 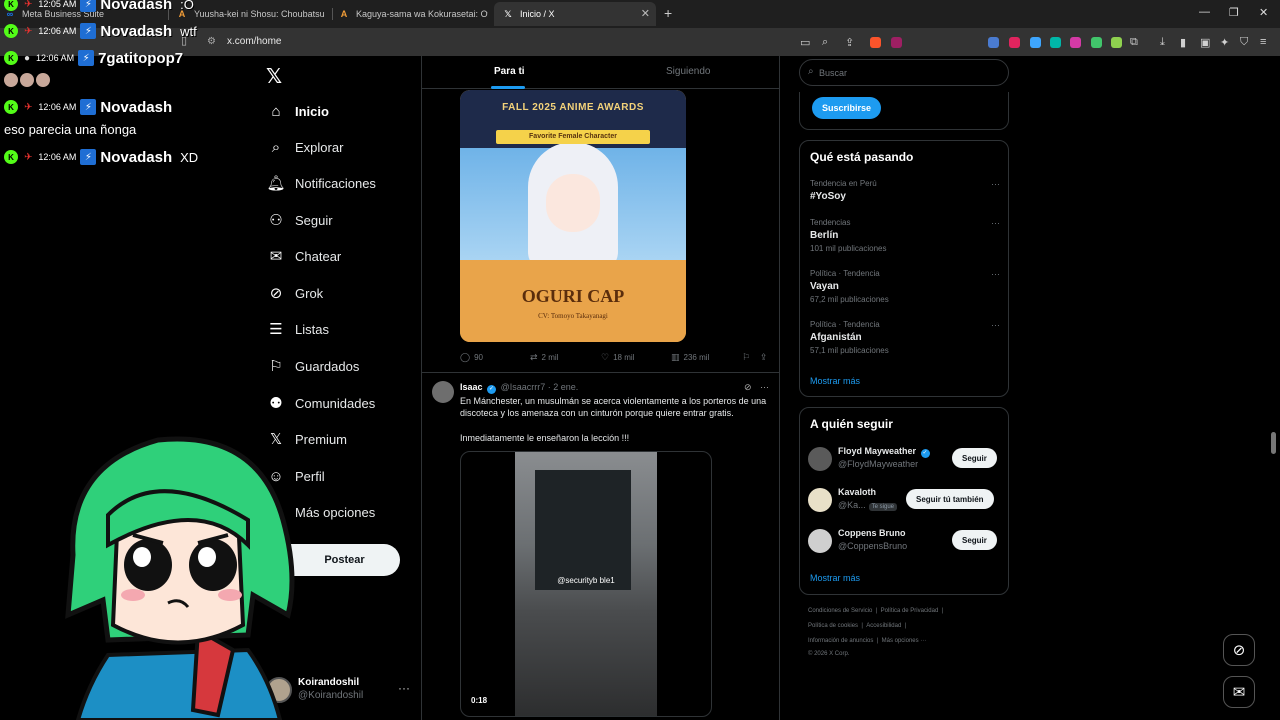 What do you see at coordinates (320, 403) in the screenshot?
I see `nav-item-comunidades: ⚉ Comunidades` at bounding box center [320, 403].